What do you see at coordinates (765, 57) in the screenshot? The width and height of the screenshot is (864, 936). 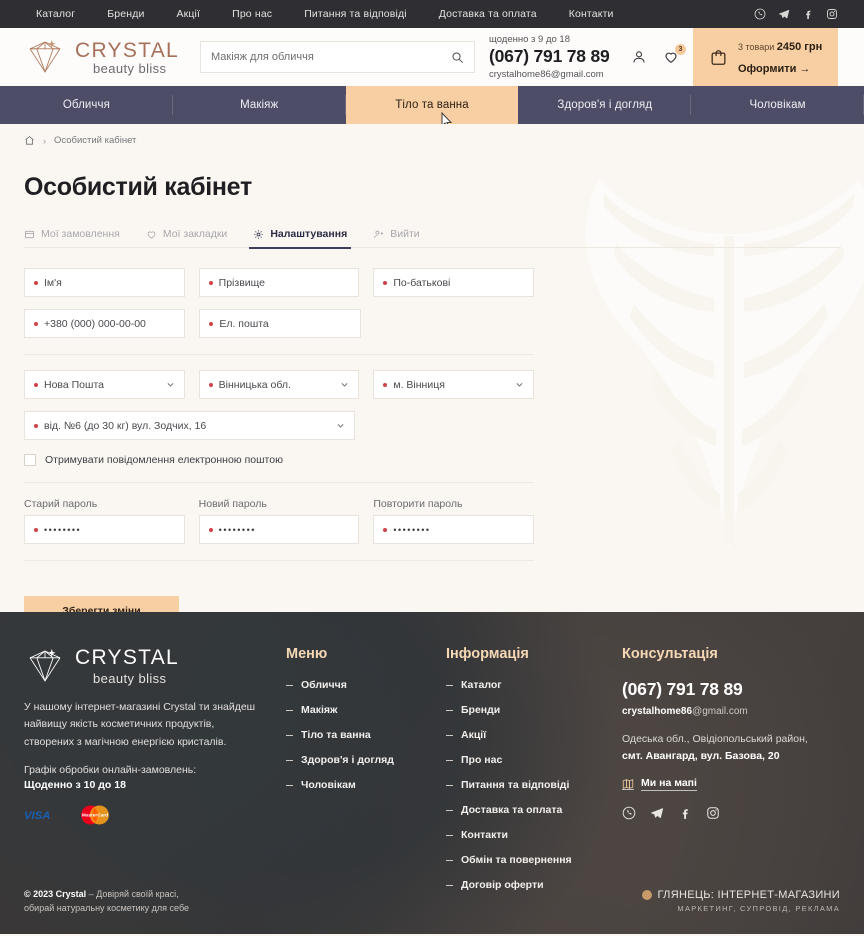 I see `cart-block: 3 товари 2450 грн Оформити →` at bounding box center [765, 57].